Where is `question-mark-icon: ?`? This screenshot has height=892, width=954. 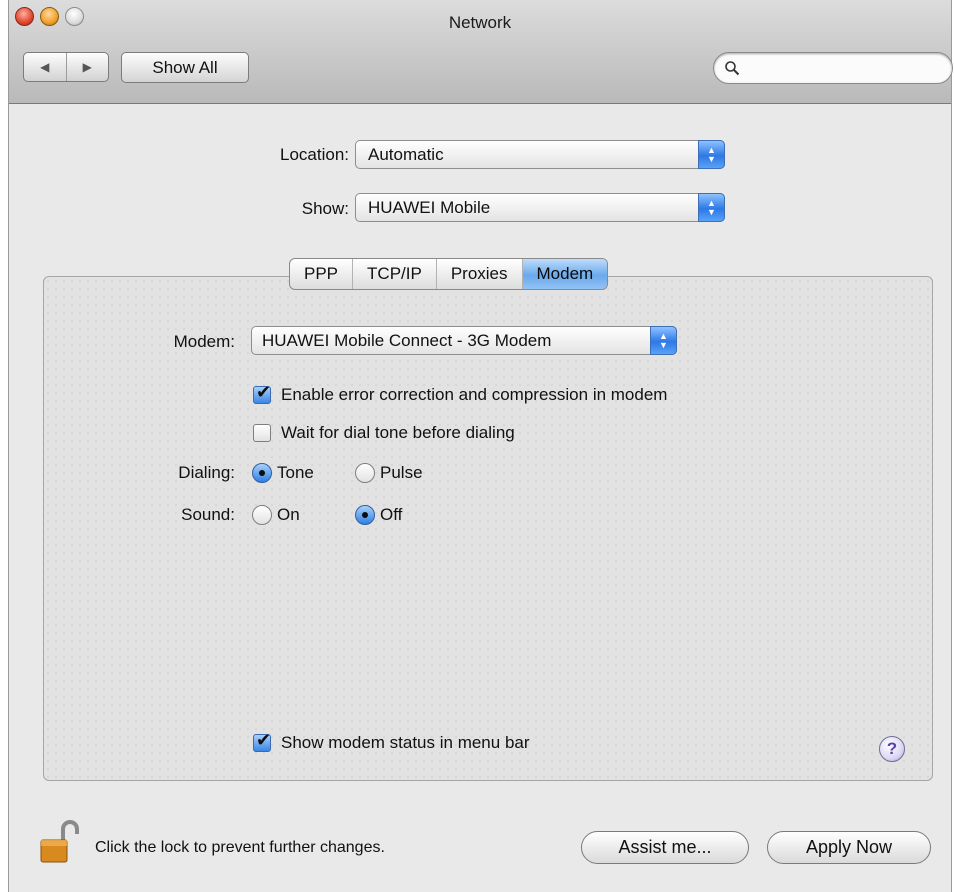
question-mark-icon: ? is located at coordinates (892, 748).